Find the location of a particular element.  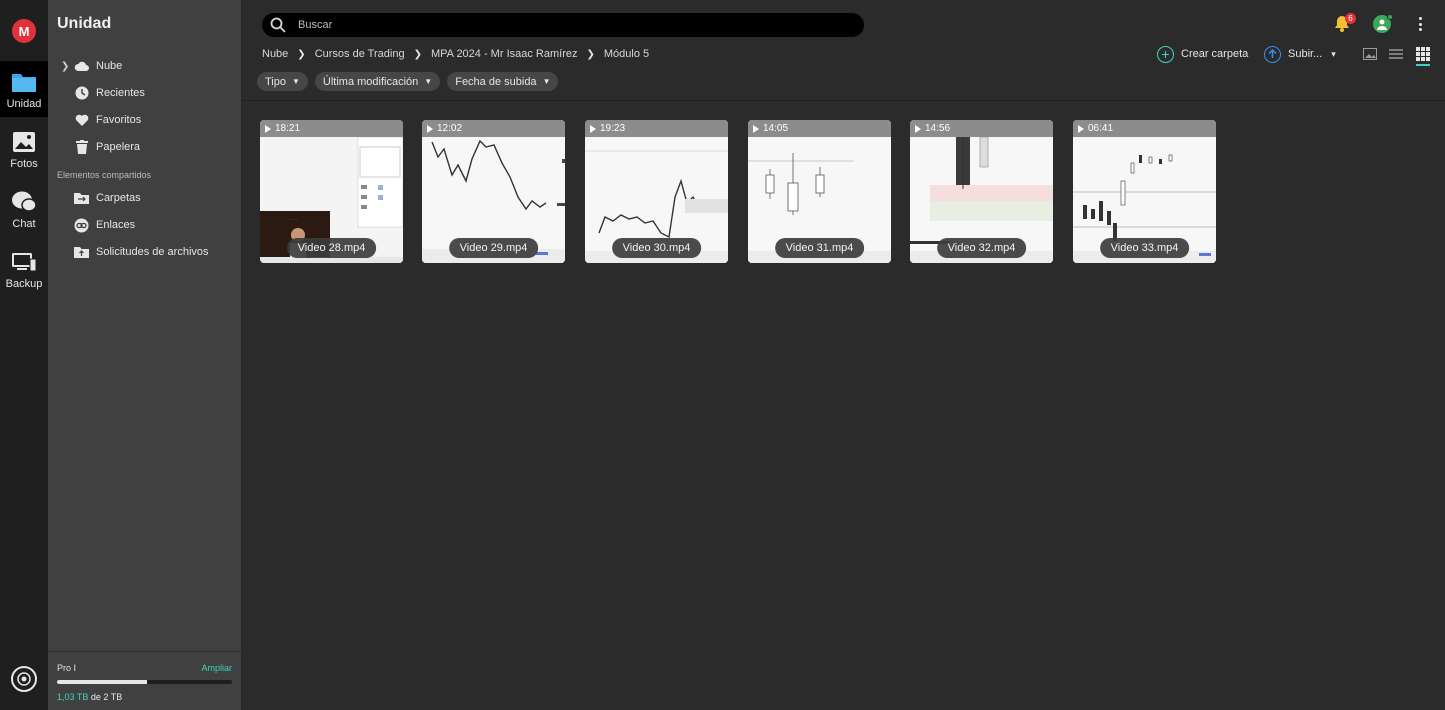

more-options-icon is located at coordinates (1420, 24).